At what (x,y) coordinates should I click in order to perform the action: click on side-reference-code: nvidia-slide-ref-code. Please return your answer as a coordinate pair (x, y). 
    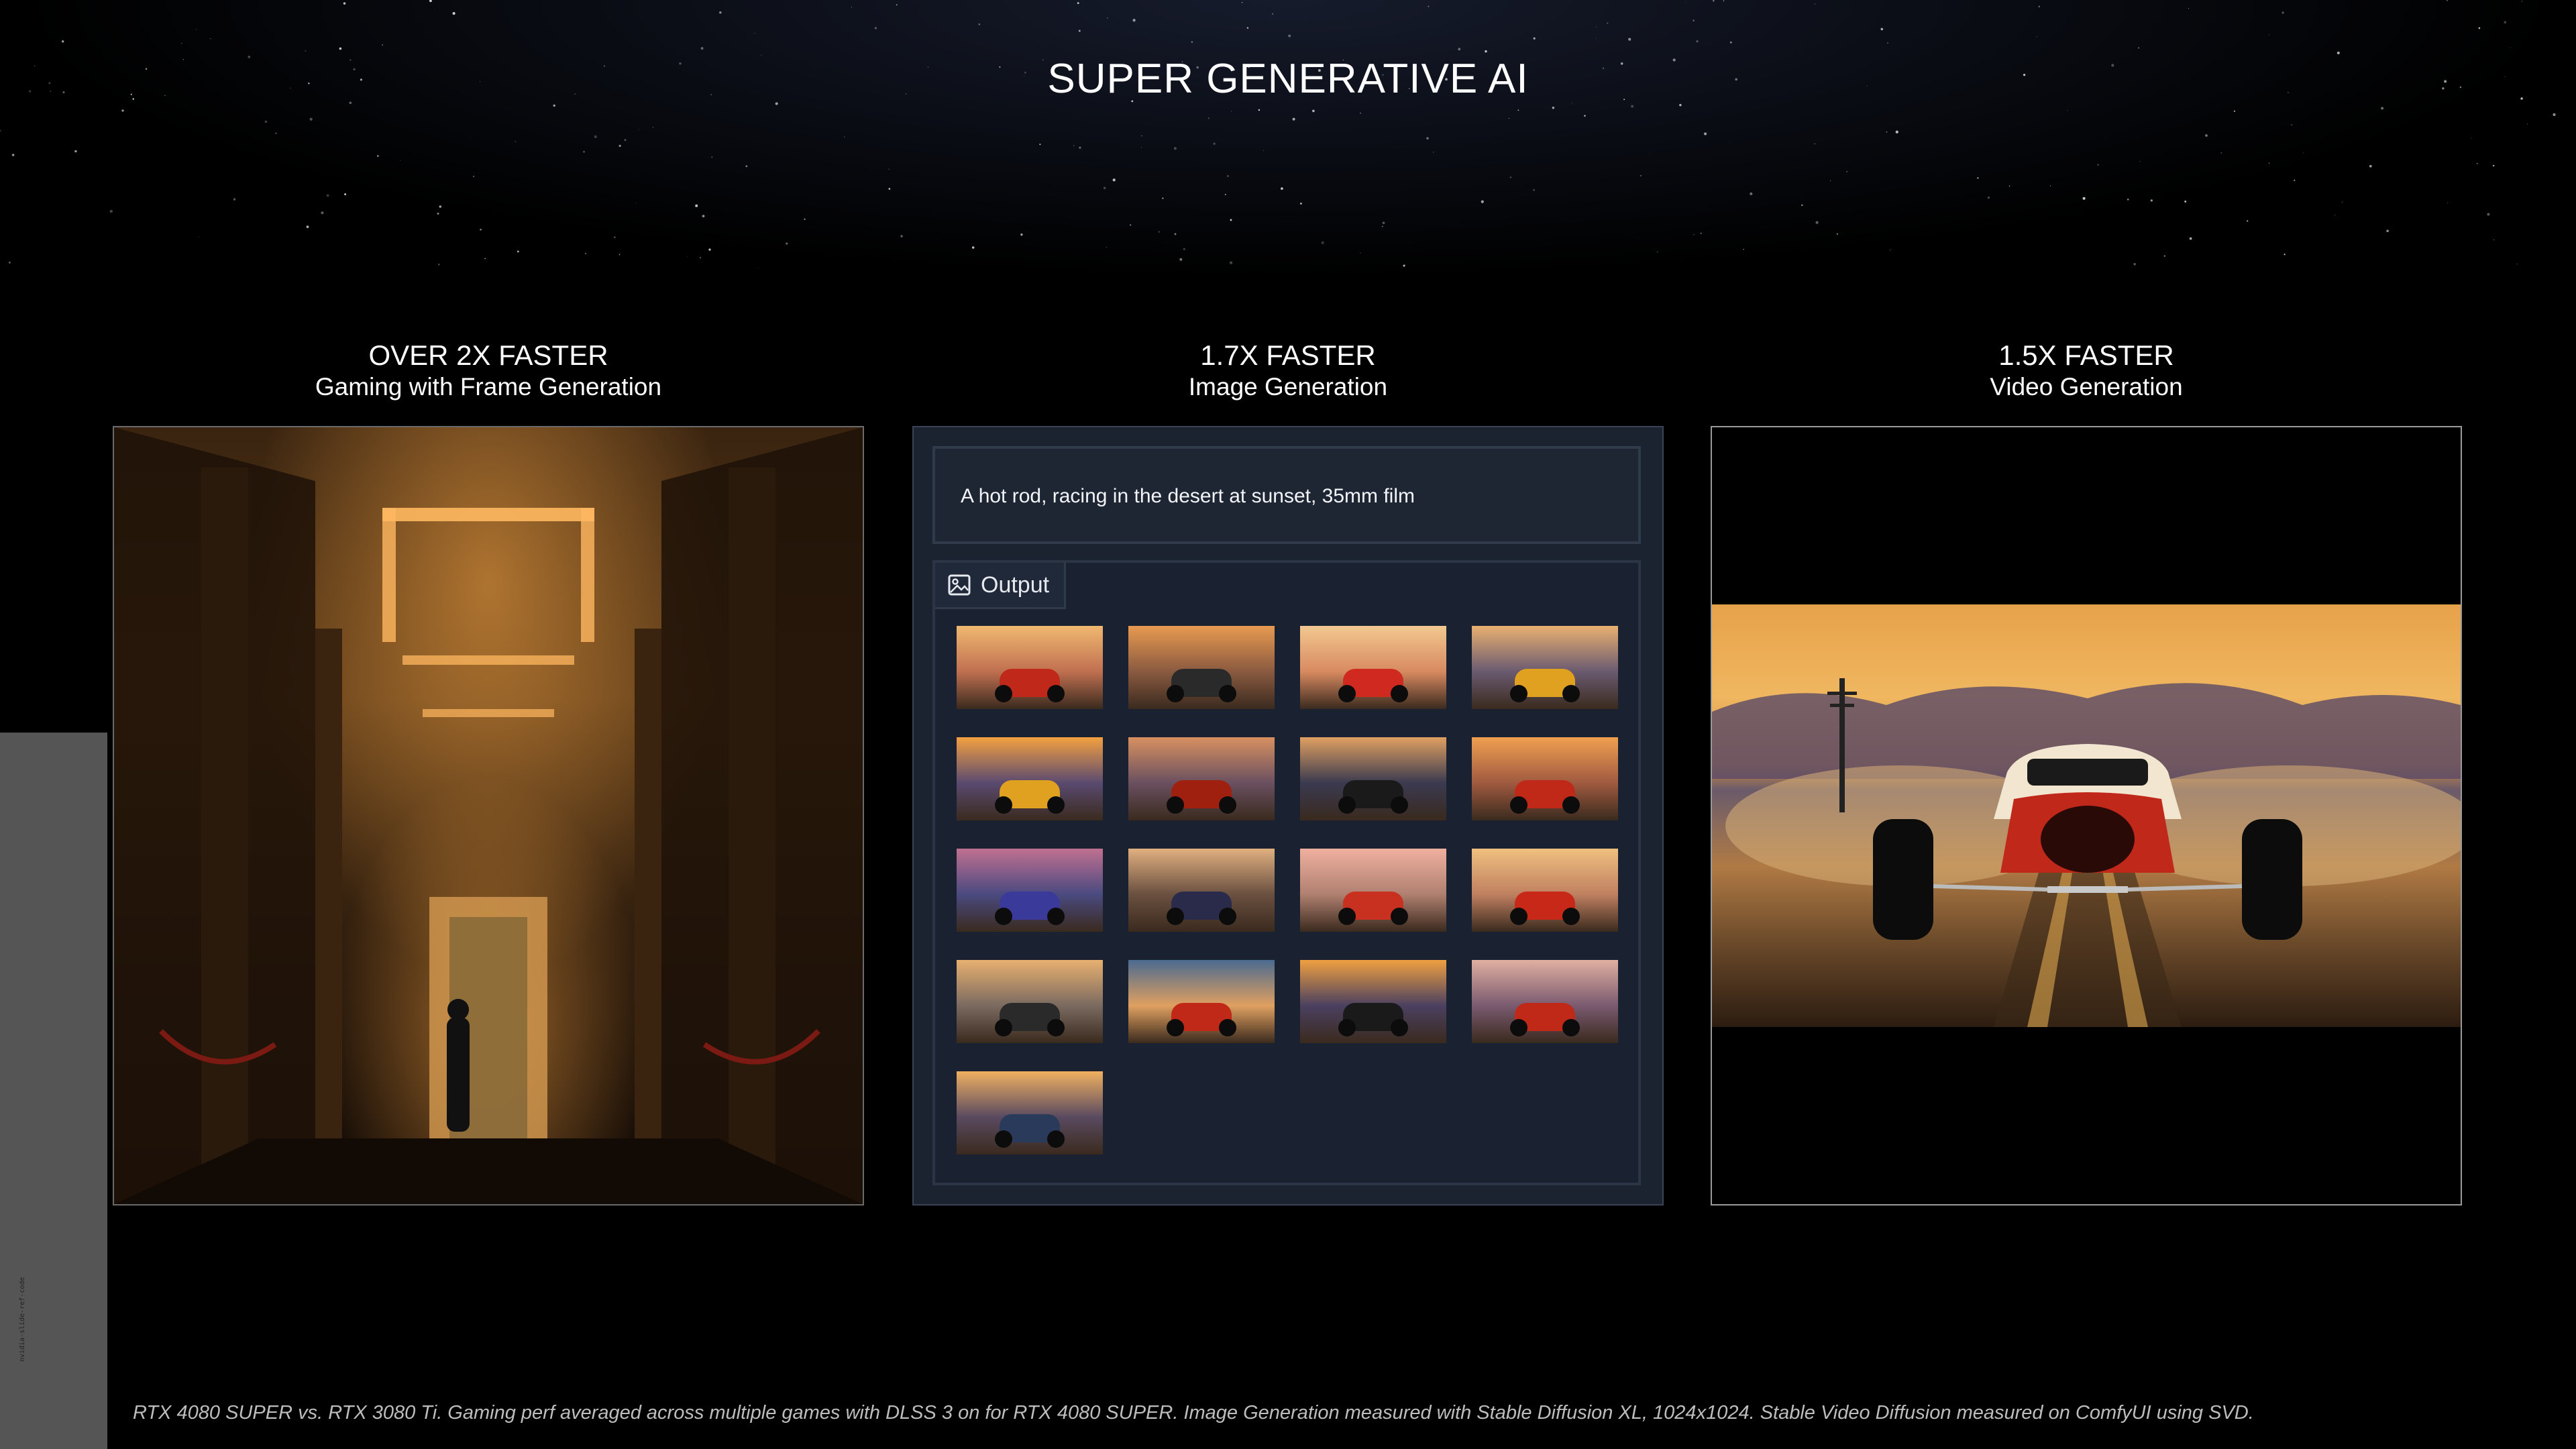
    Looking at the image, I should click on (22, 1319).